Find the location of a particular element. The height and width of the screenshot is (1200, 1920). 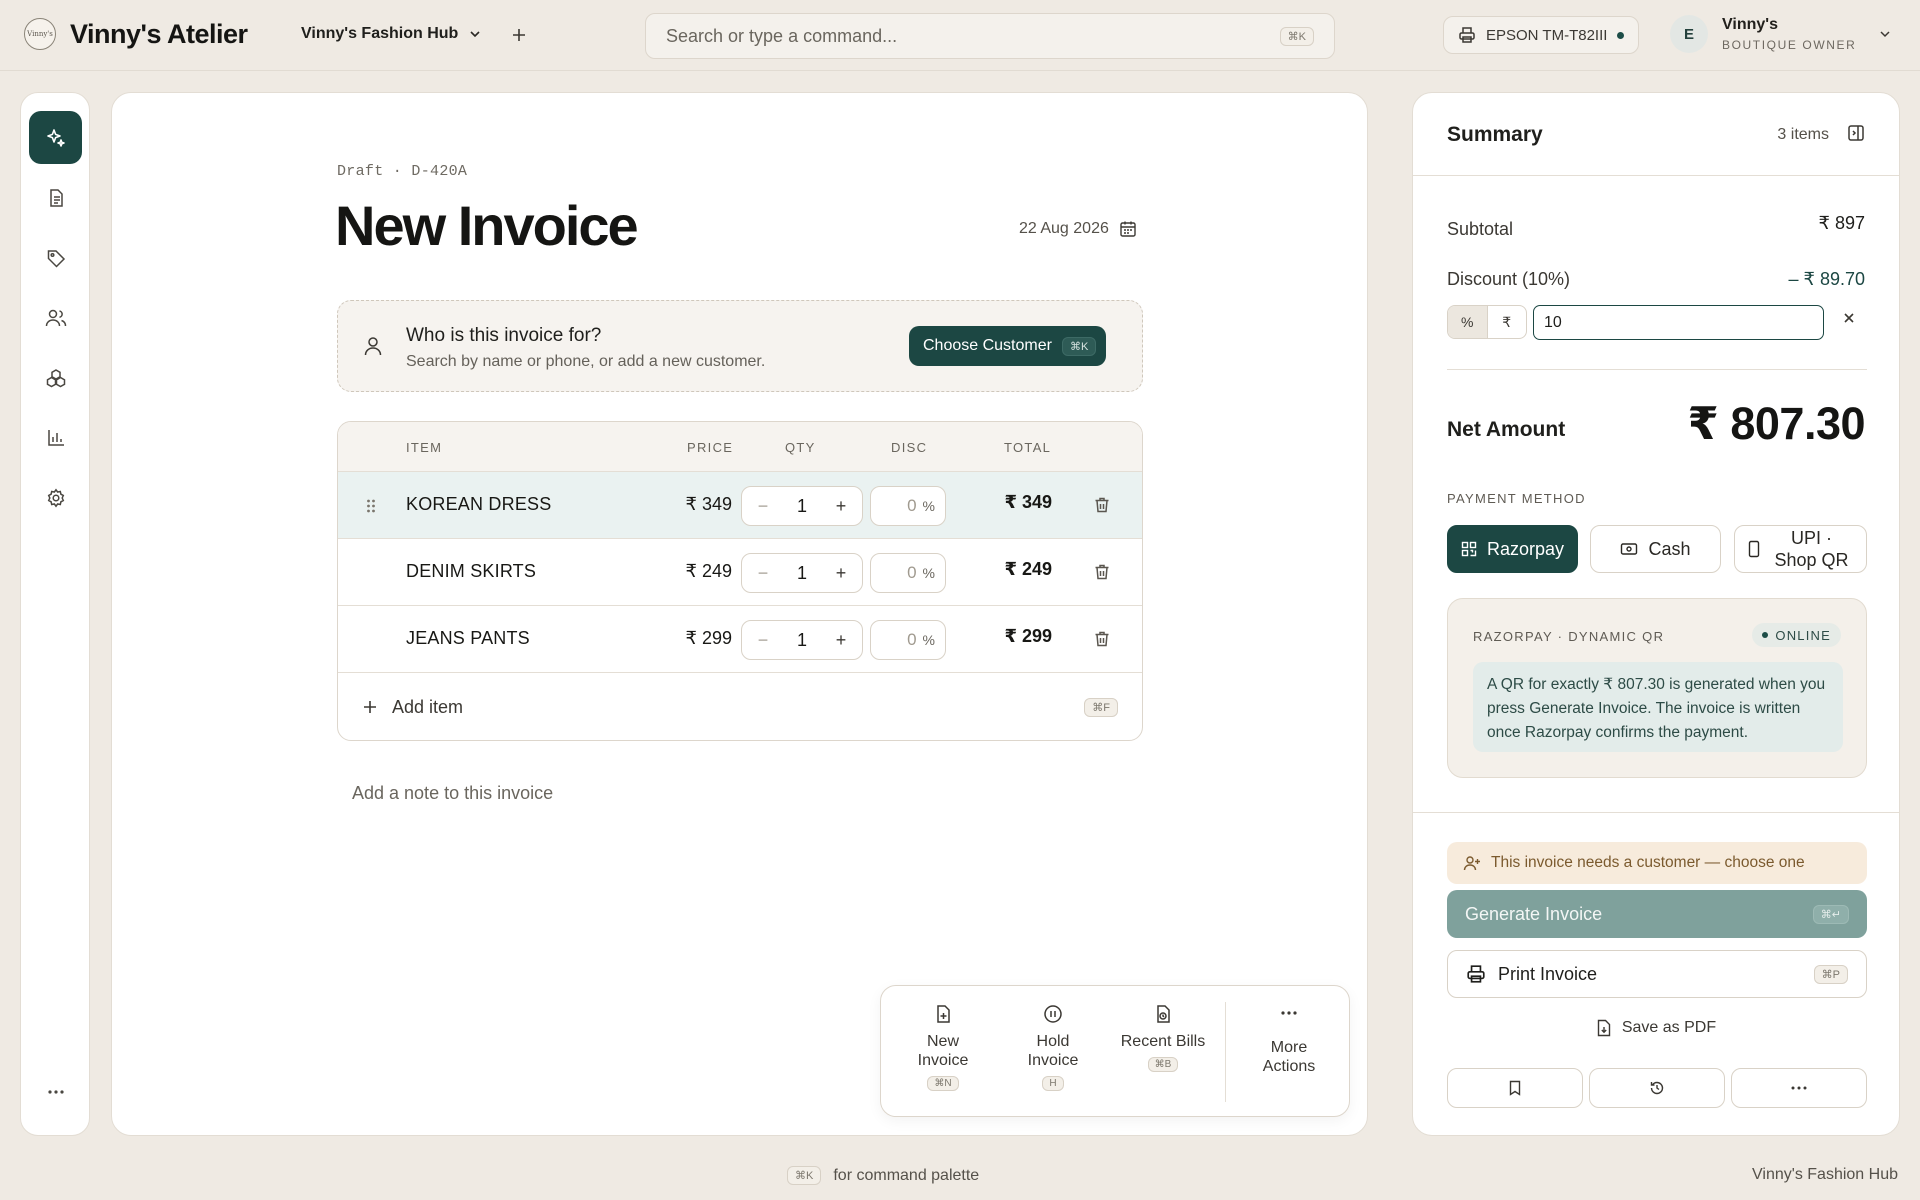

table-row: JEANS PANTS ₹ 299 − 1 + 0 % ₹ 299 is located at coordinates (740, 639).